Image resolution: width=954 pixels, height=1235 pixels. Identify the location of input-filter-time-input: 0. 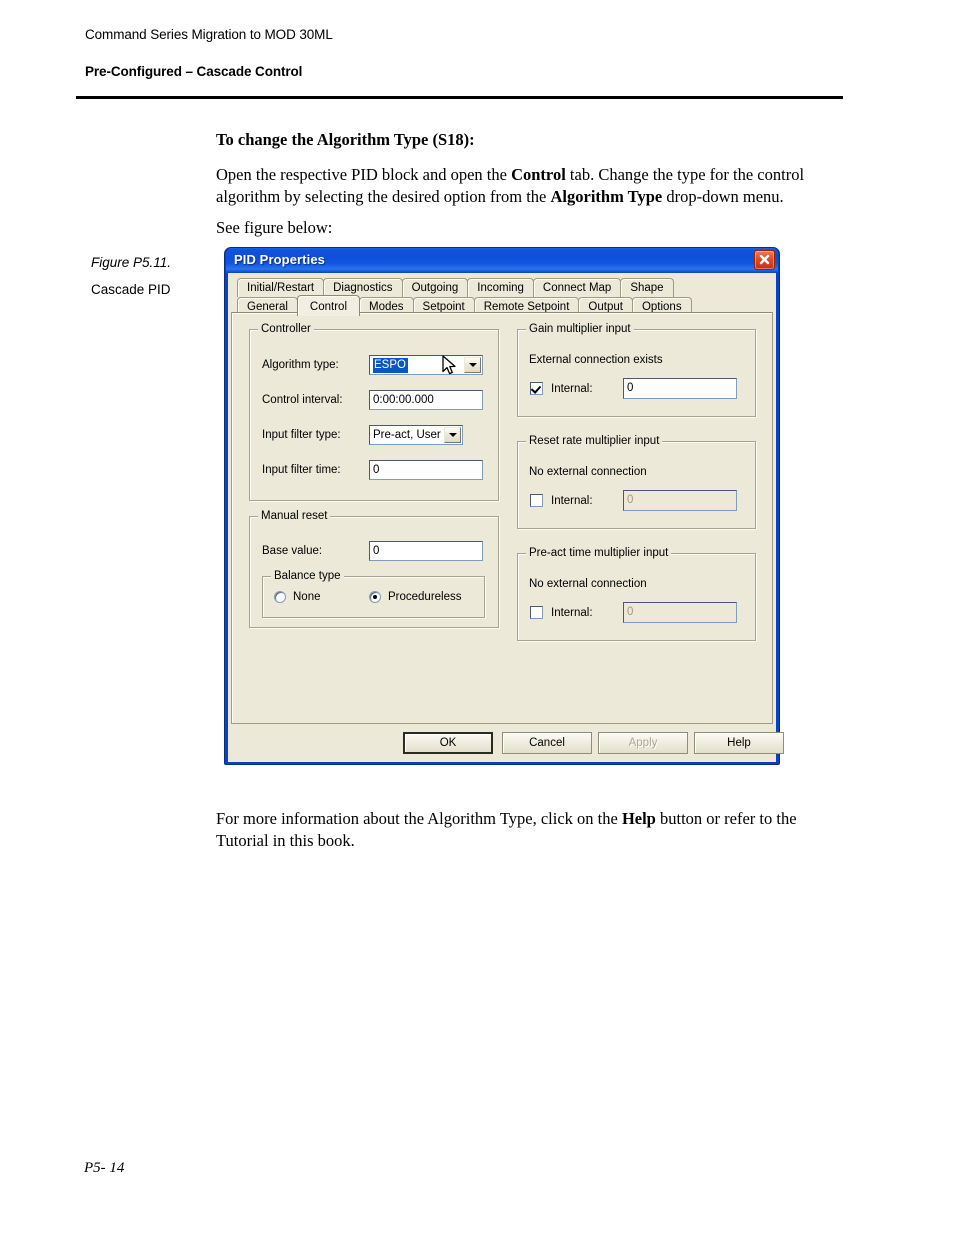
(426, 470).